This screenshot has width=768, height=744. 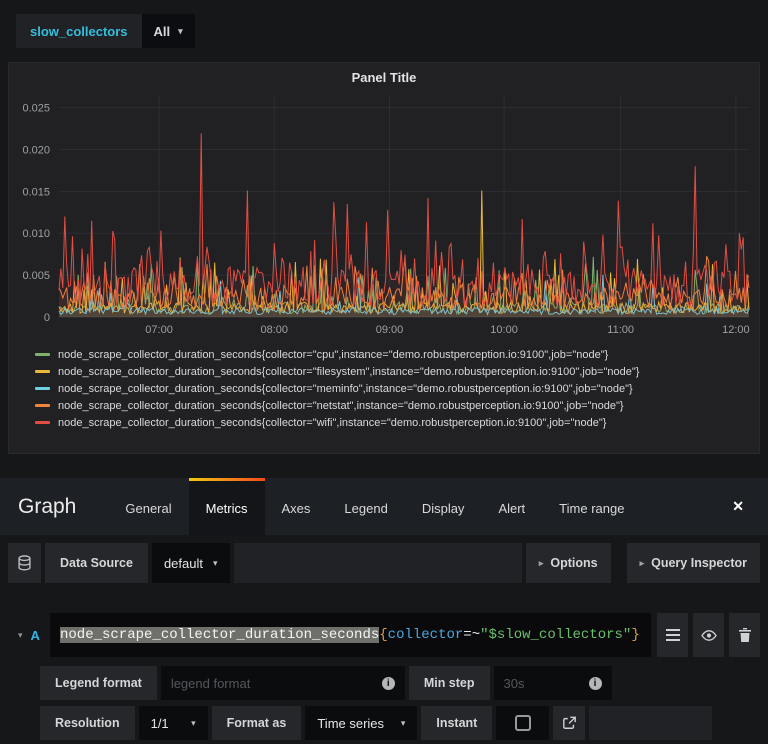 I want to click on toggle-visibility-button, so click(x=708, y=635).